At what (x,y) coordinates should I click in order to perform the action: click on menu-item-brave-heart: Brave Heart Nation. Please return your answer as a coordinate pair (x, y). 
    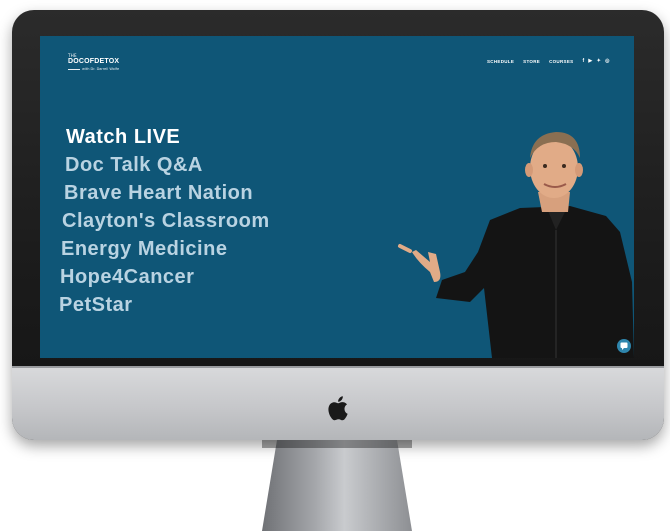
    Looking at the image, I should click on (158, 193).